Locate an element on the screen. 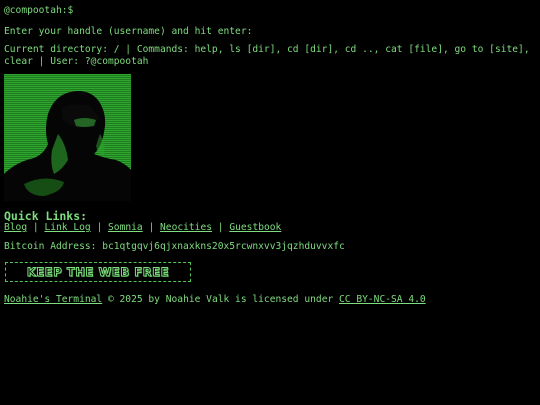 This screenshot has height=405, width=540. link-neocities: Neocities is located at coordinates (186, 227).